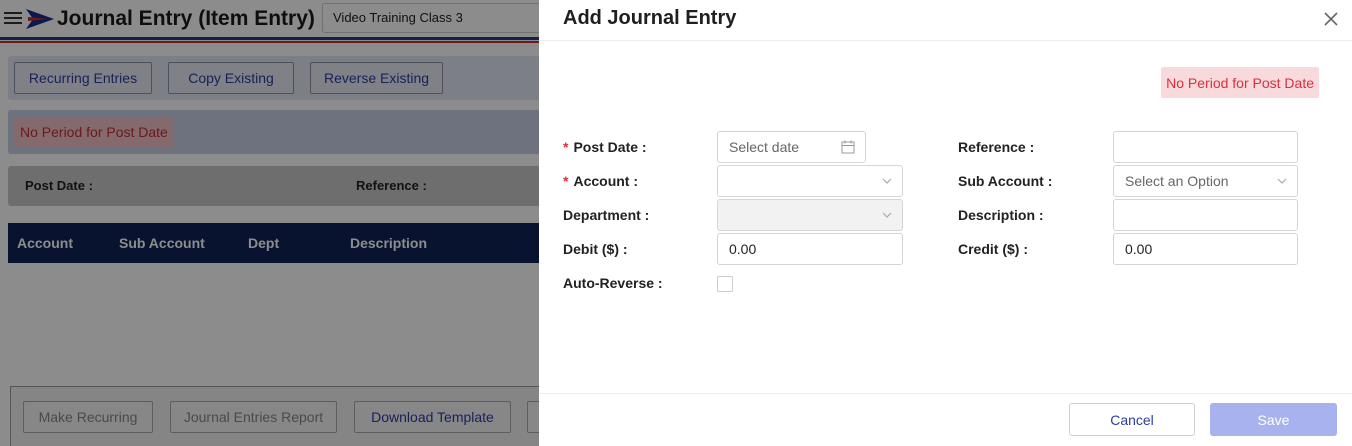 The height and width of the screenshot is (446, 1352). Describe the element at coordinates (993, 249) in the screenshot. I see `credit-label: Credit ($) :` at that location.